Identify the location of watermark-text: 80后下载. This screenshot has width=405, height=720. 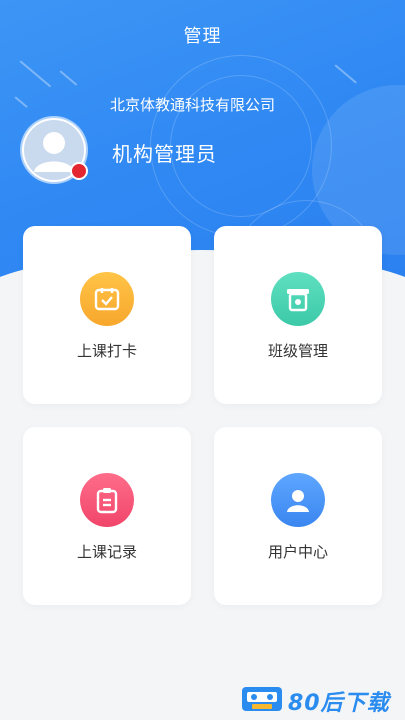
(339, 703).